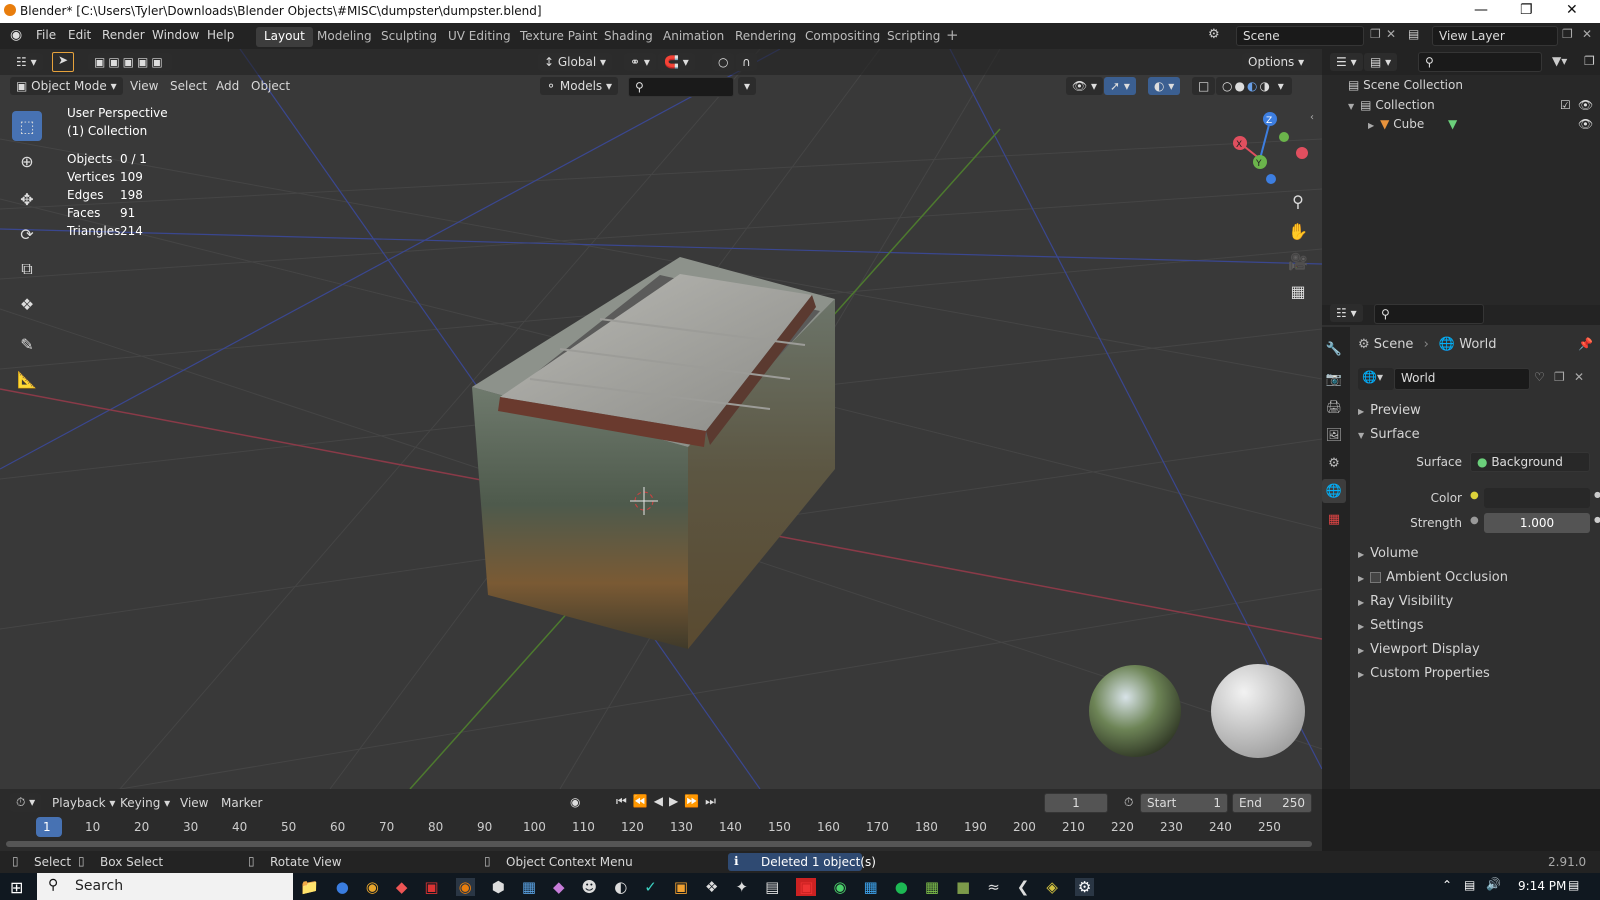  I want to click on search-dropdown-icon: ▾, so click(747, 86).